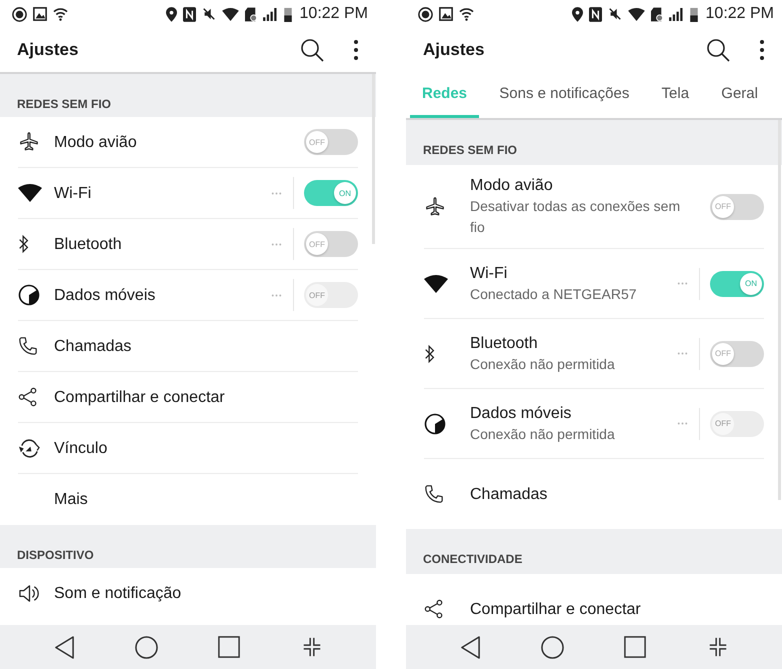 This screenshot has width=782, height=669. What do you see at coordinates (594, 551) in the screenshot?
I see `section-header: CONECTIVIDADE` at bounding box center [594, 551].